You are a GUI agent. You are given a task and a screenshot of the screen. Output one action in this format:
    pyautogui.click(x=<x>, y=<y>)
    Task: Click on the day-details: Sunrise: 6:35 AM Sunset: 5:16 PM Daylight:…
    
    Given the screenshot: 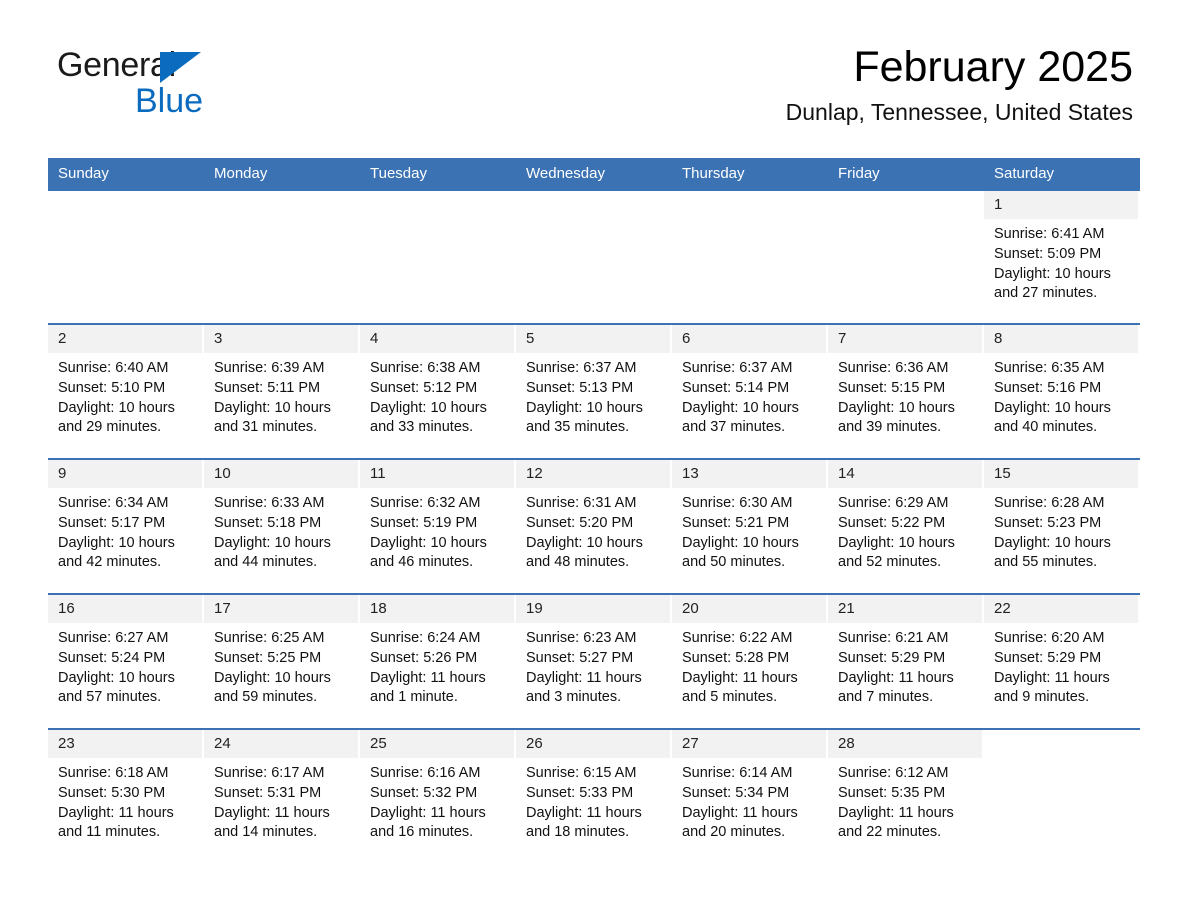 What is the action you would take?
    pyautogui.click(x=1062, y=395)
    